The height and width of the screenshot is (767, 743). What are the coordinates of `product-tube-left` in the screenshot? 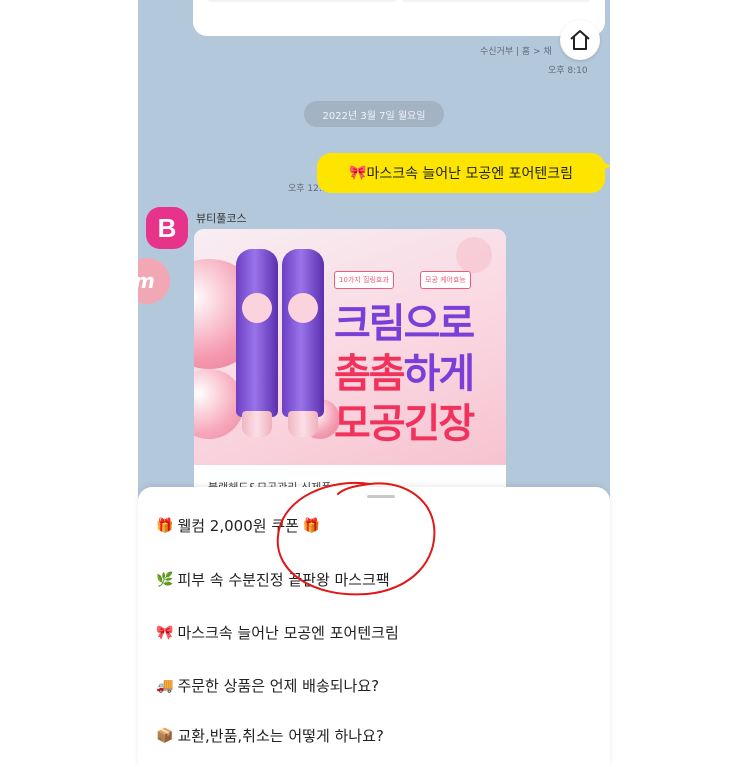 It's located at (257, 343).